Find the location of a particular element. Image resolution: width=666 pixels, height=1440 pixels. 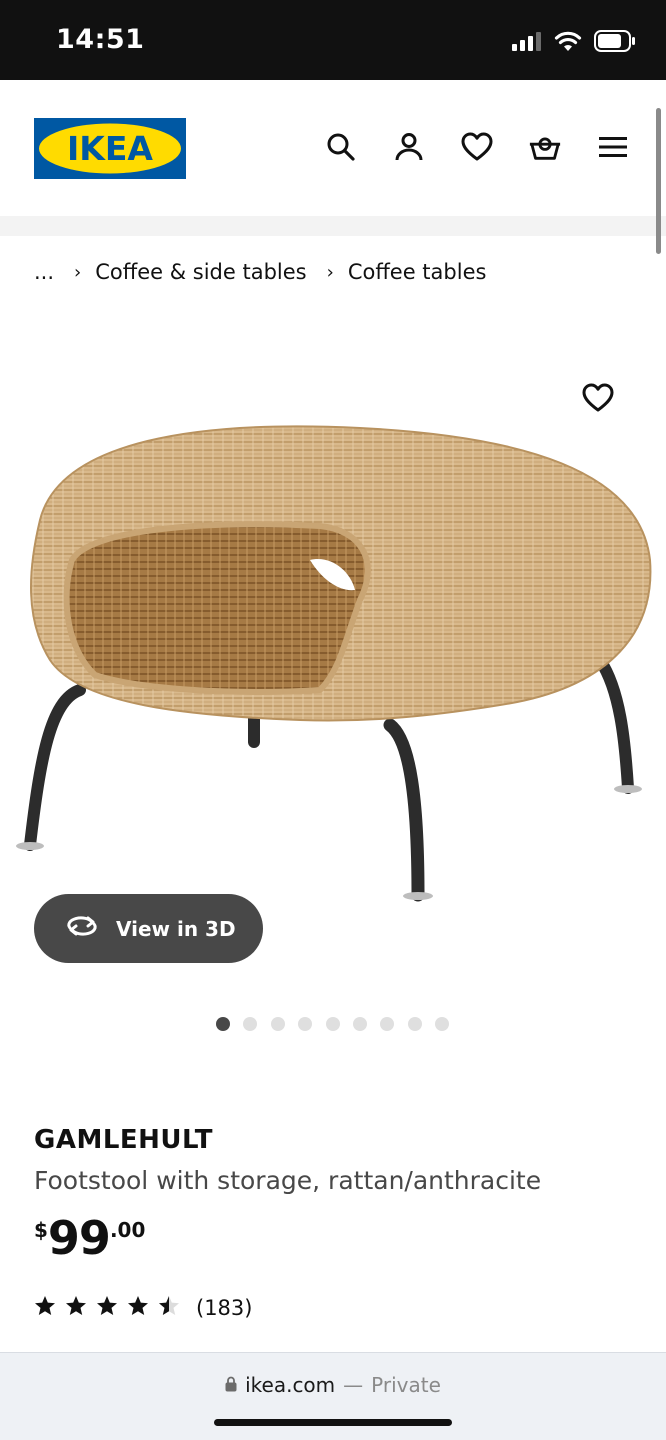

product-rating: (183) is located at coordinates (143, 1308).